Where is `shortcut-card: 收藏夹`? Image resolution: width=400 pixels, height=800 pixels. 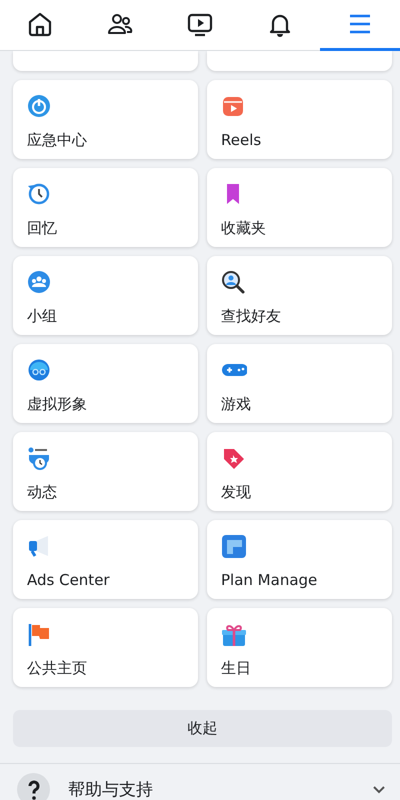
shortcut-card: 收藏夹 is located at coordinates (299, 207).